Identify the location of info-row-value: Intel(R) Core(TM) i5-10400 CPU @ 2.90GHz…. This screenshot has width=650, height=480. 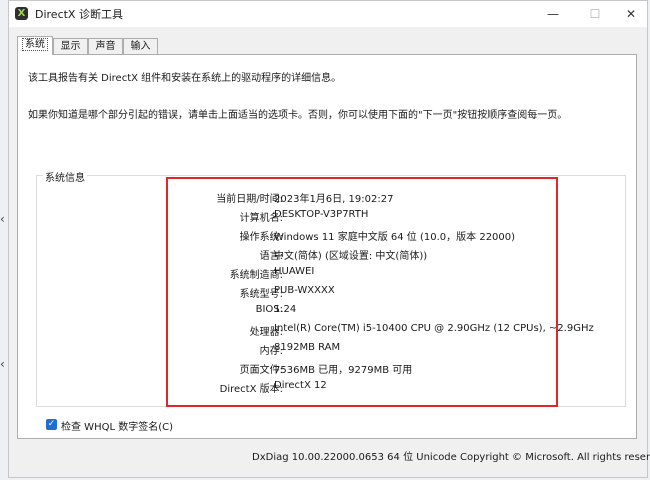
(434, 328).